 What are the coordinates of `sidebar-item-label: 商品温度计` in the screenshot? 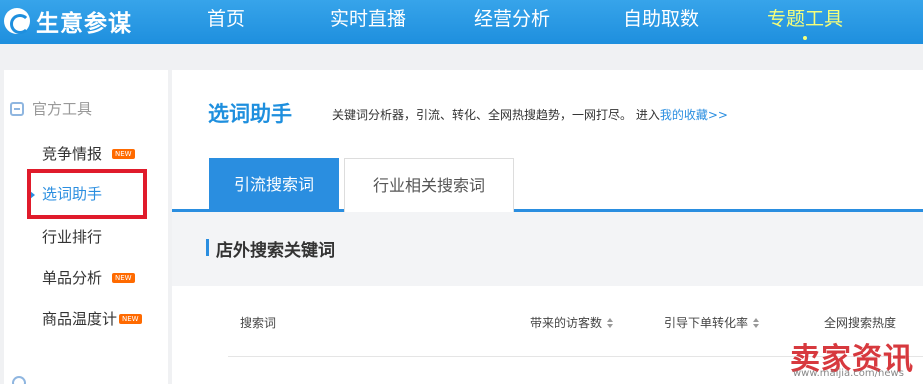 It's located at (80, 319).